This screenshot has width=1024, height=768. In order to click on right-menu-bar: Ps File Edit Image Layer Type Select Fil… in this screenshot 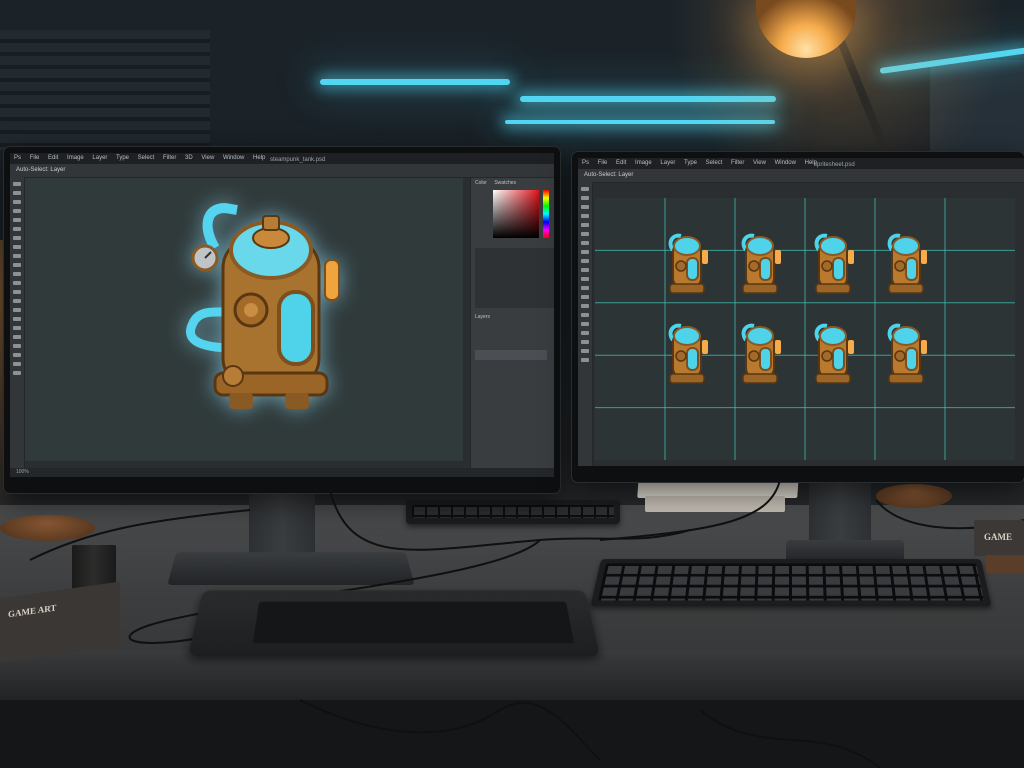, I will do `click(801, 163)`.